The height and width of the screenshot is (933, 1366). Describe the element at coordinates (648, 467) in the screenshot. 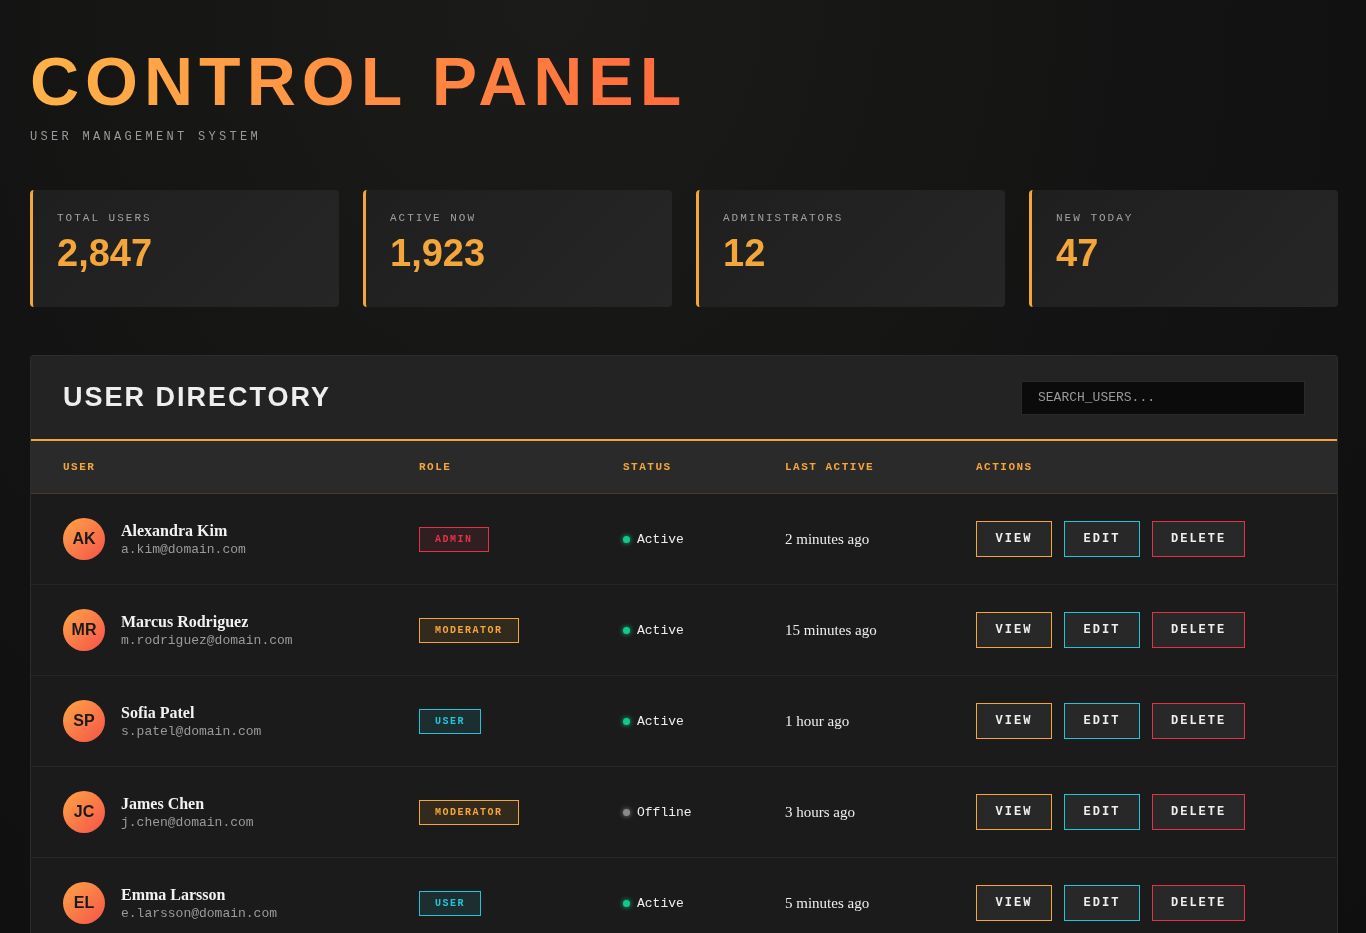

I see `column-header: STATUS` at that location.